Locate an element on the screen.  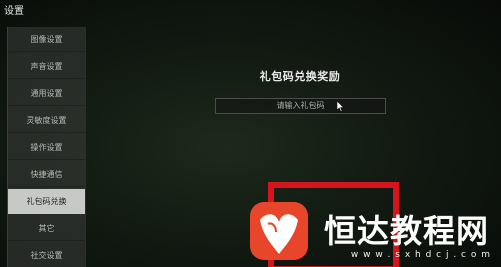
gift-code-input: 请输入礼包码 is located at coordinates (300, 106).